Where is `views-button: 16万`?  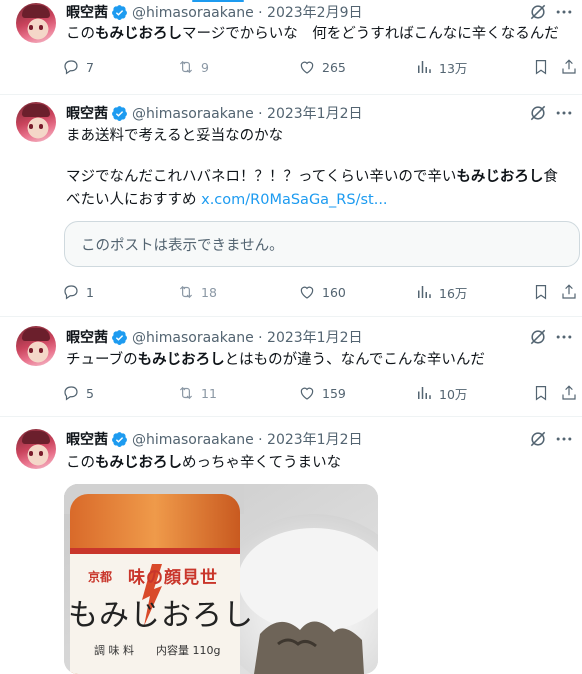 views-button: 16万 is located at coordinates (441, 292).